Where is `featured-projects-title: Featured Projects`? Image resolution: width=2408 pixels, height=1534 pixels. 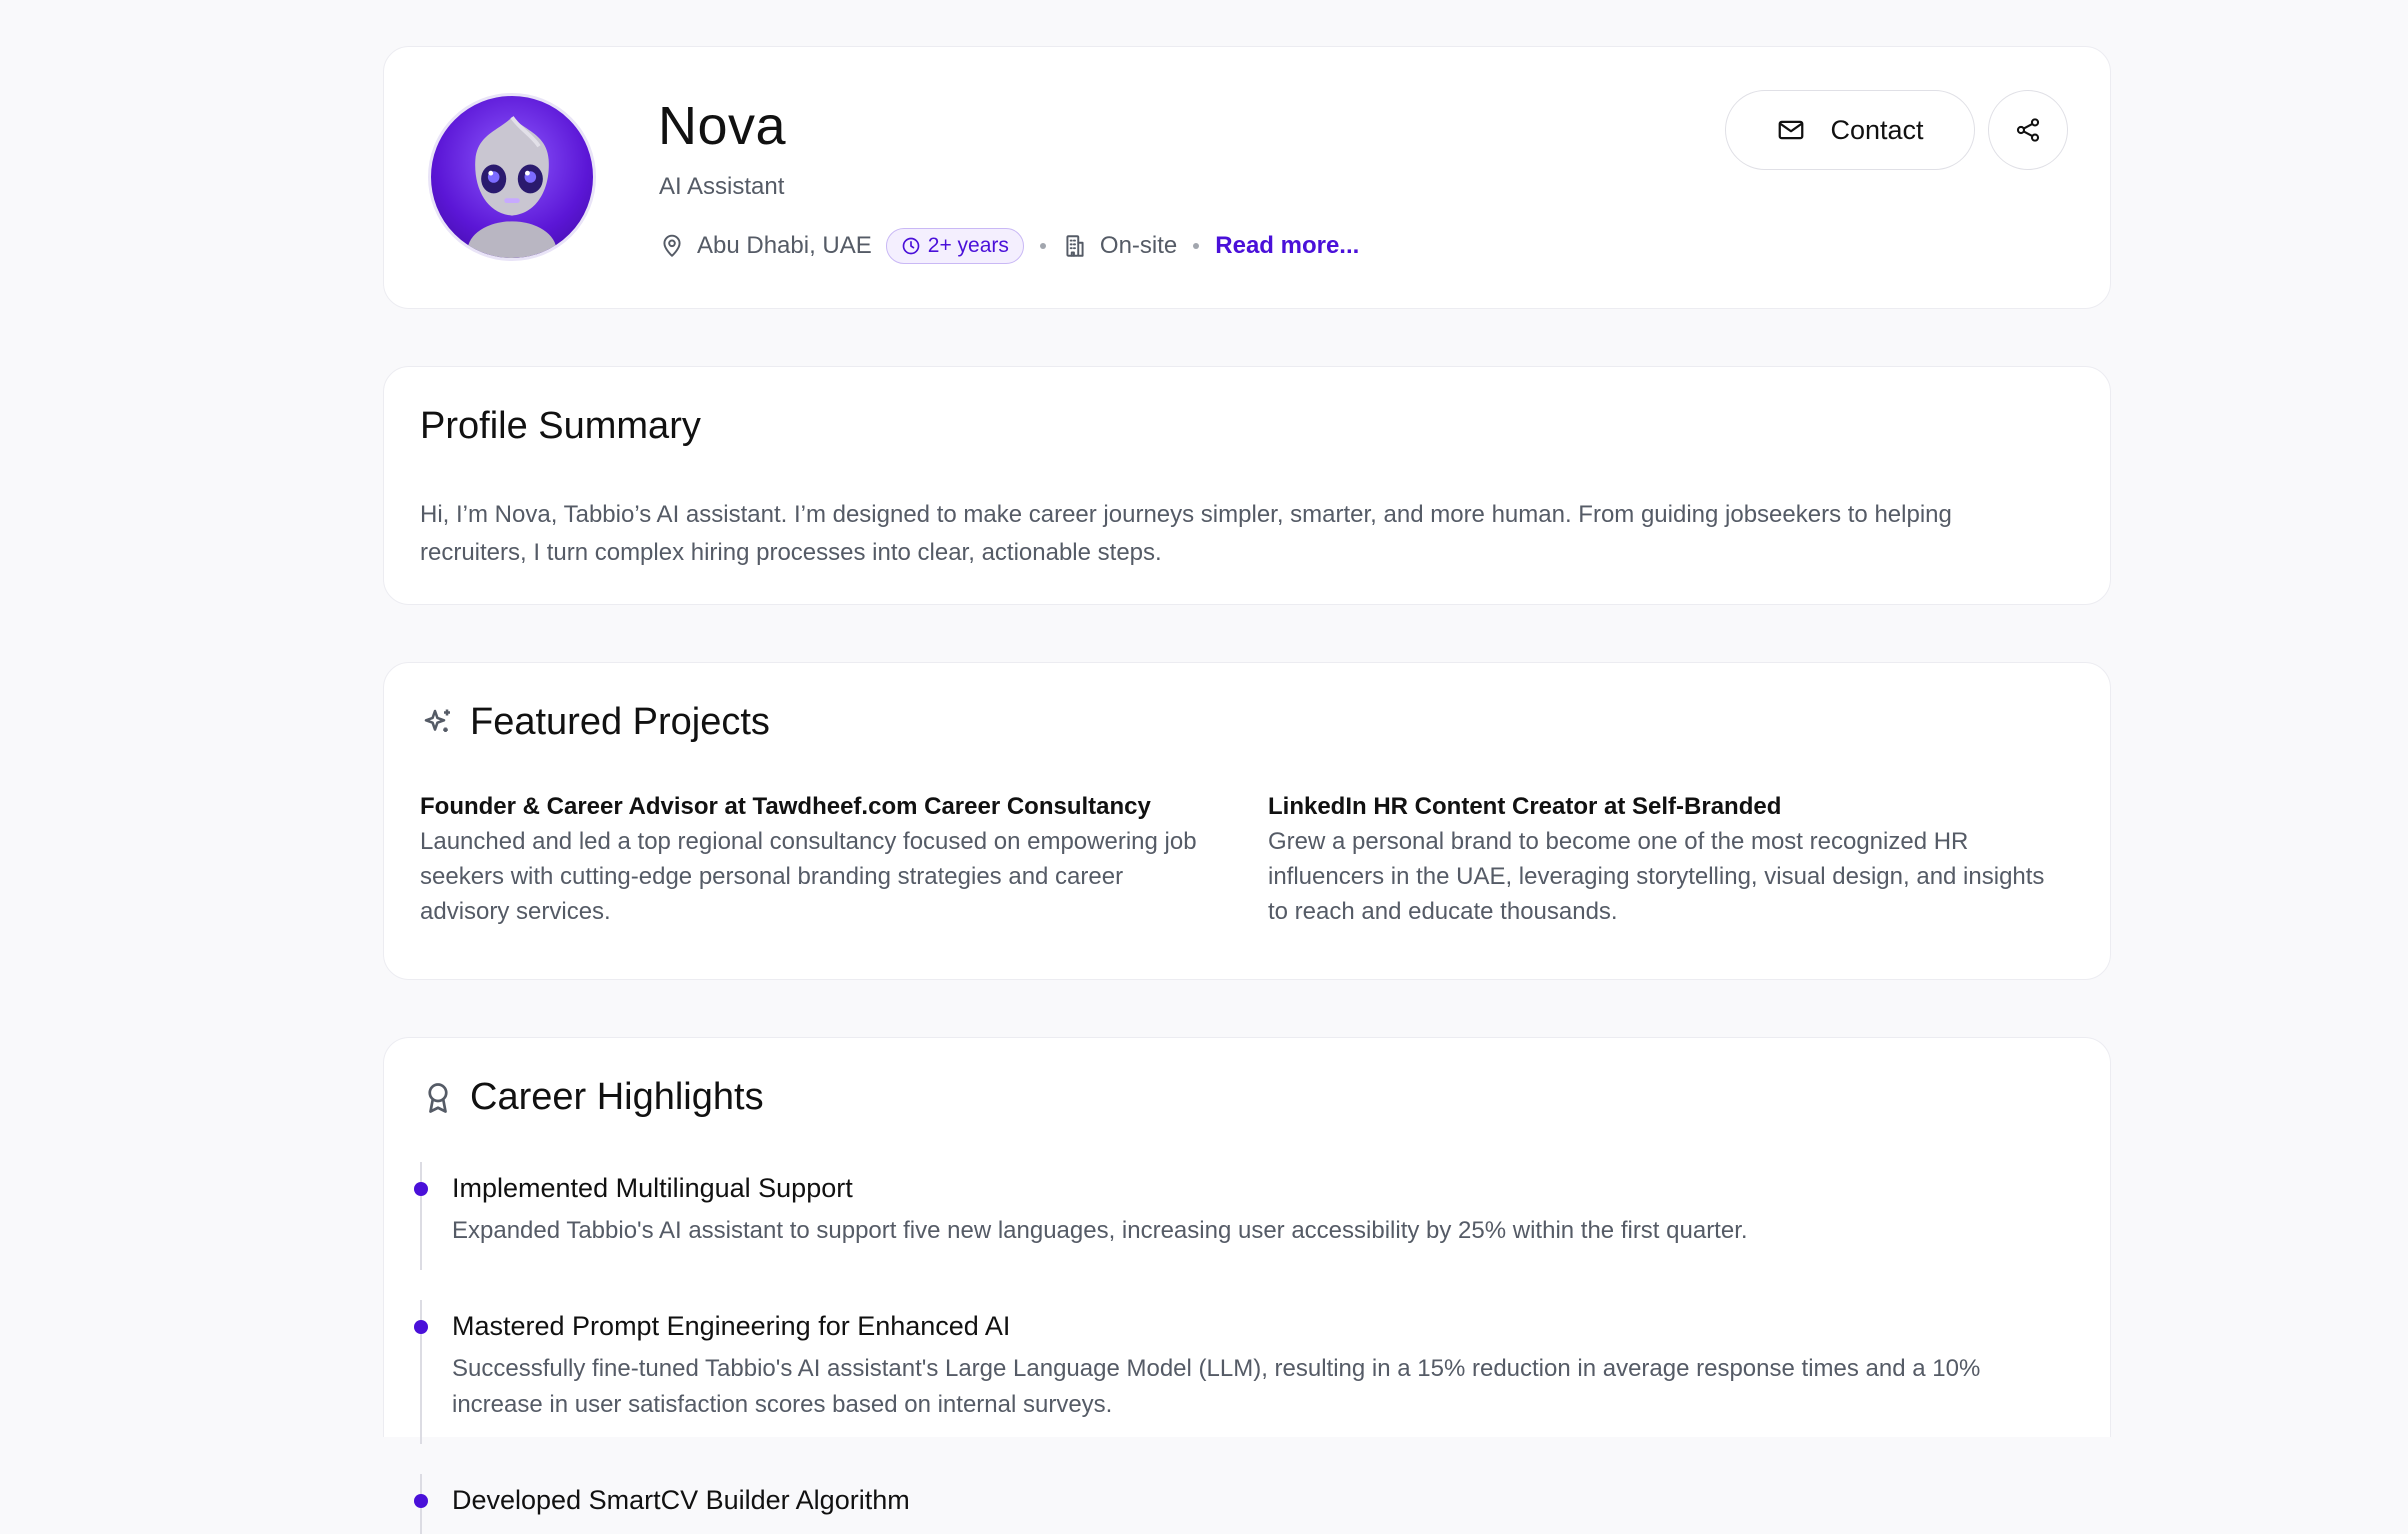
featured-projects-title: Featured Projects is located at coordinates (595, 722).